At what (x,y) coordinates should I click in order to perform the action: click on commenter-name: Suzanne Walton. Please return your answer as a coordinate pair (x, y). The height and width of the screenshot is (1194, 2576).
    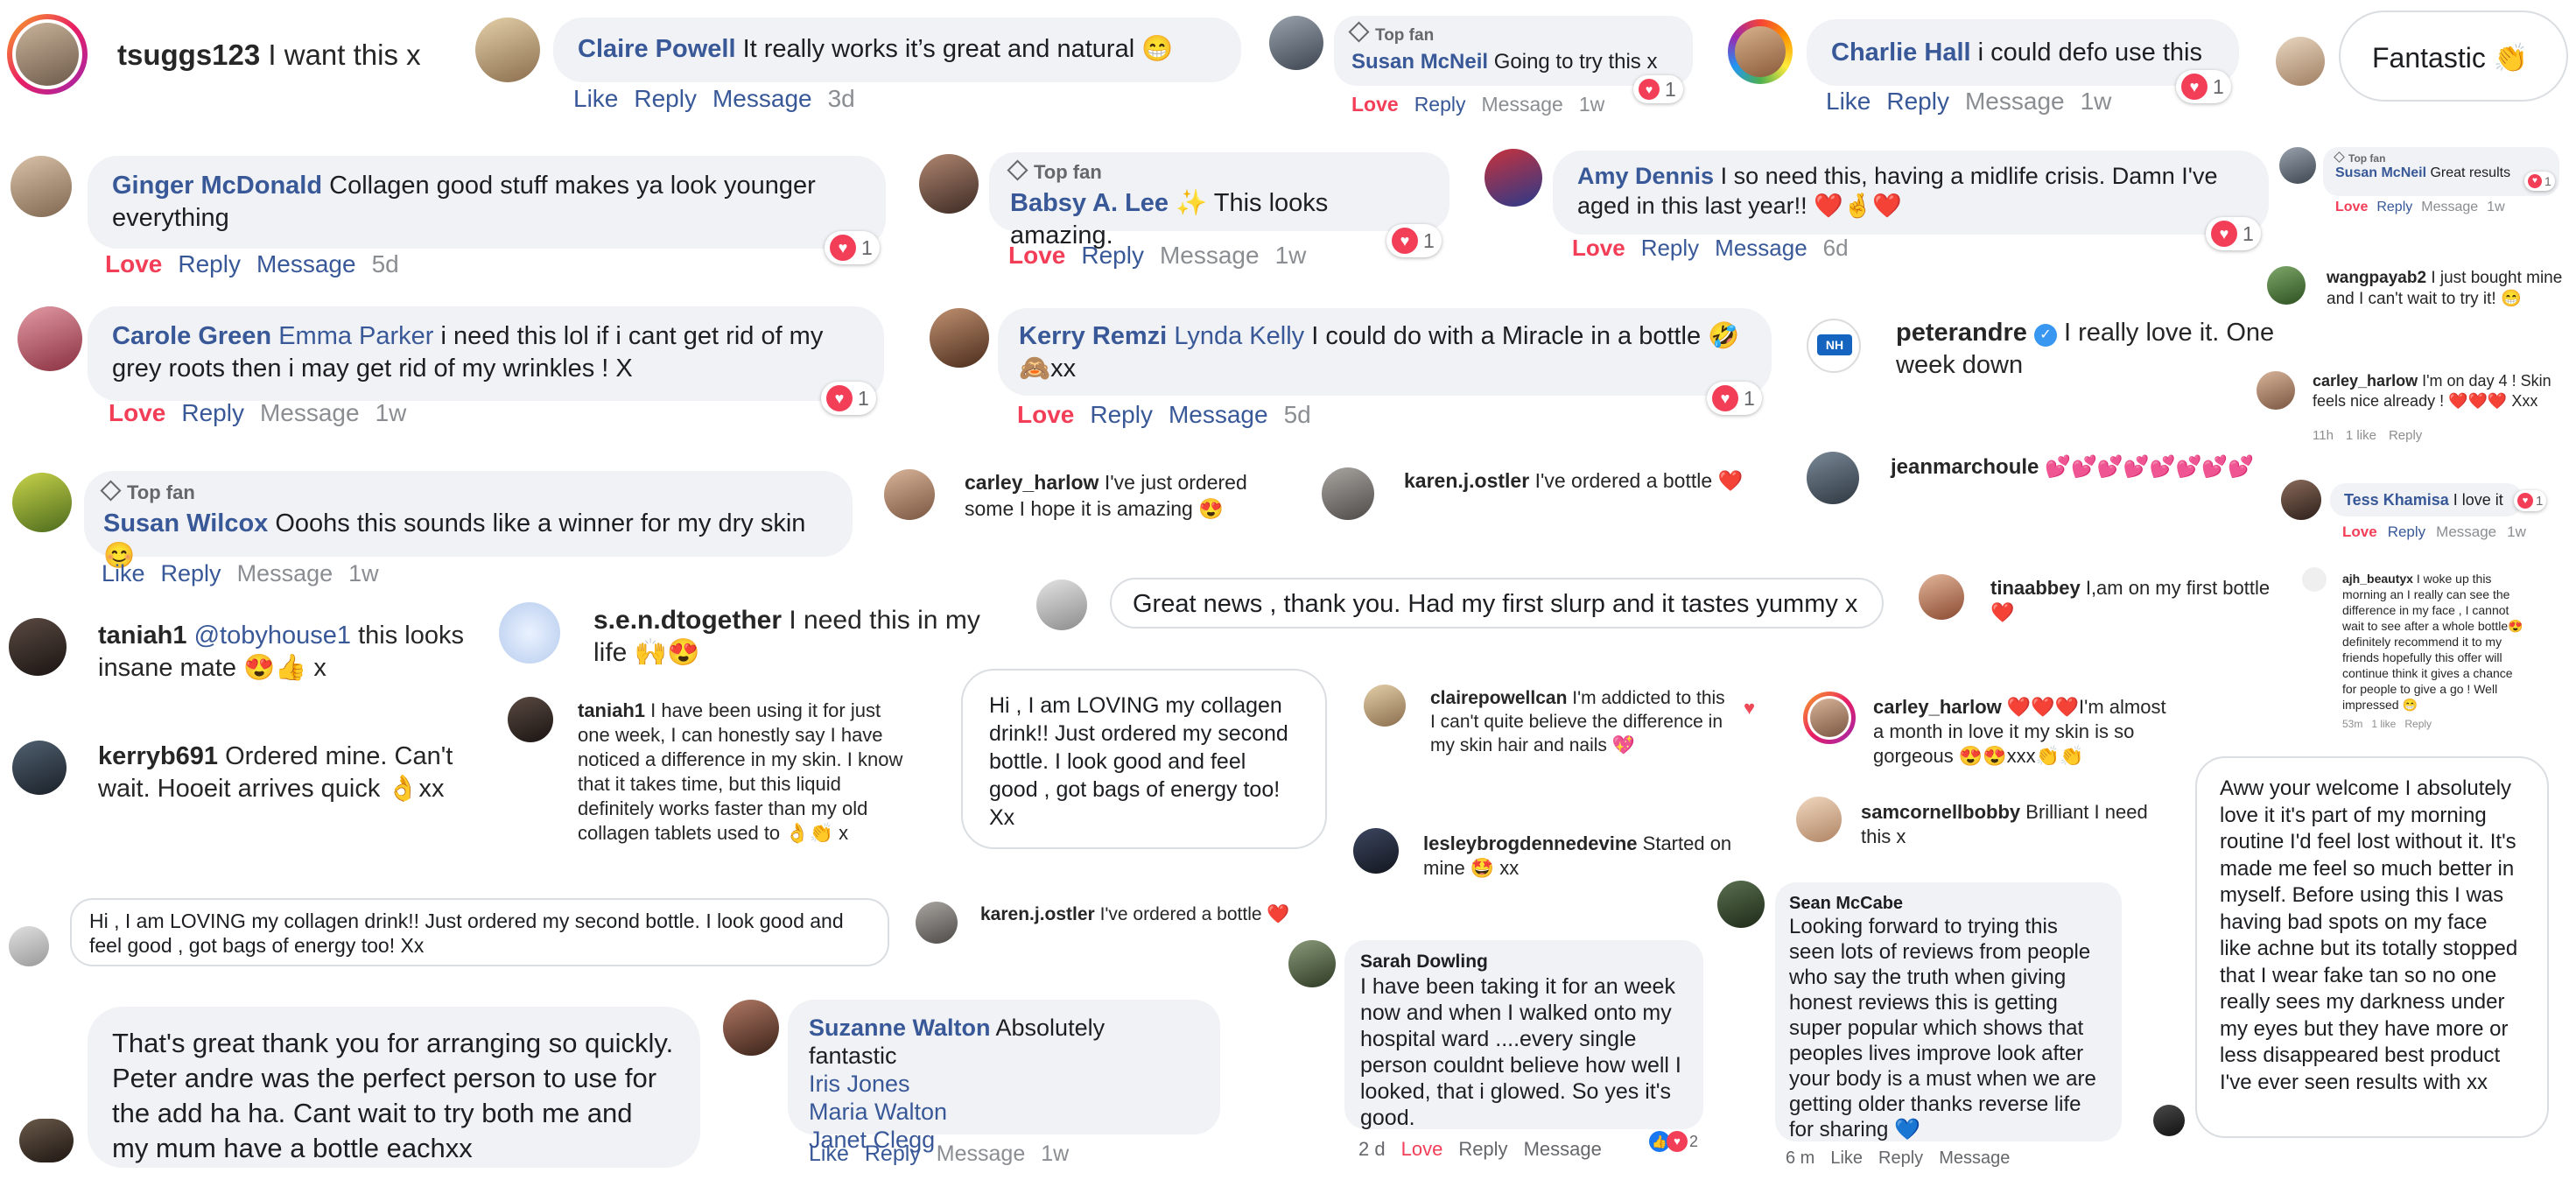
    Looking at the image, I should click on (900, 1028).